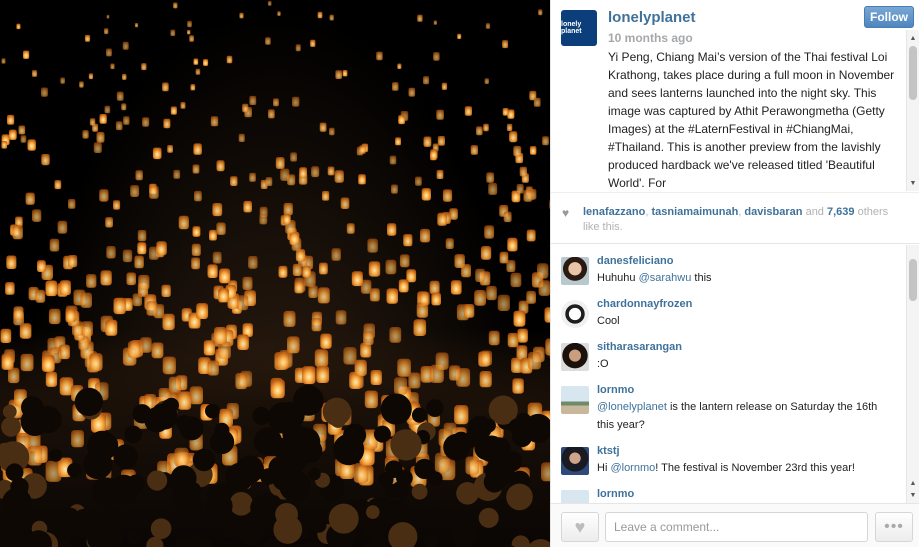 Image resolution: width=919 pixels, height=547 pixels. I want to click on comments-scrollbar: ▲ ▼, so click(912, 374).